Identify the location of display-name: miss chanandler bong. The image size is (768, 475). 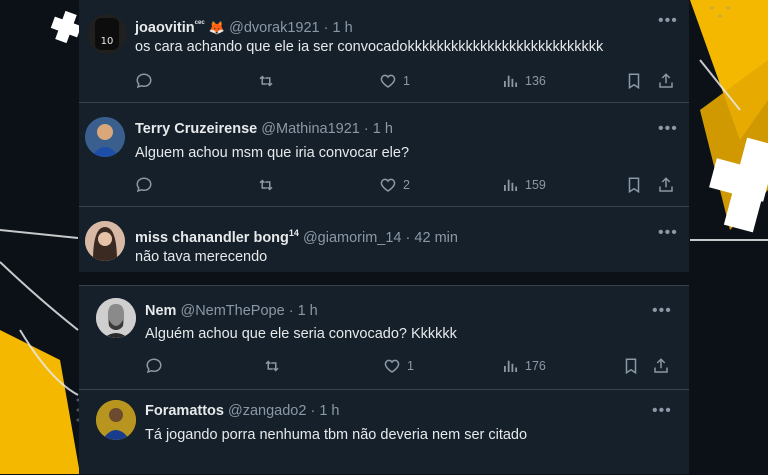
(212, 238).